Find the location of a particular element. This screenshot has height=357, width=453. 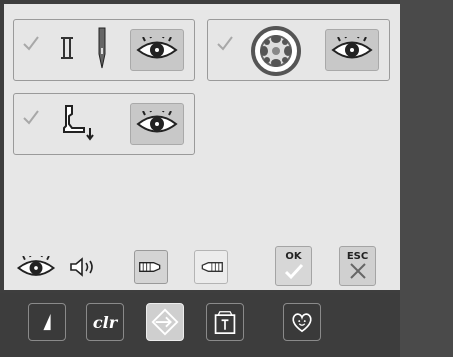

right-sidebar: A is located at coordinates (426, 178).